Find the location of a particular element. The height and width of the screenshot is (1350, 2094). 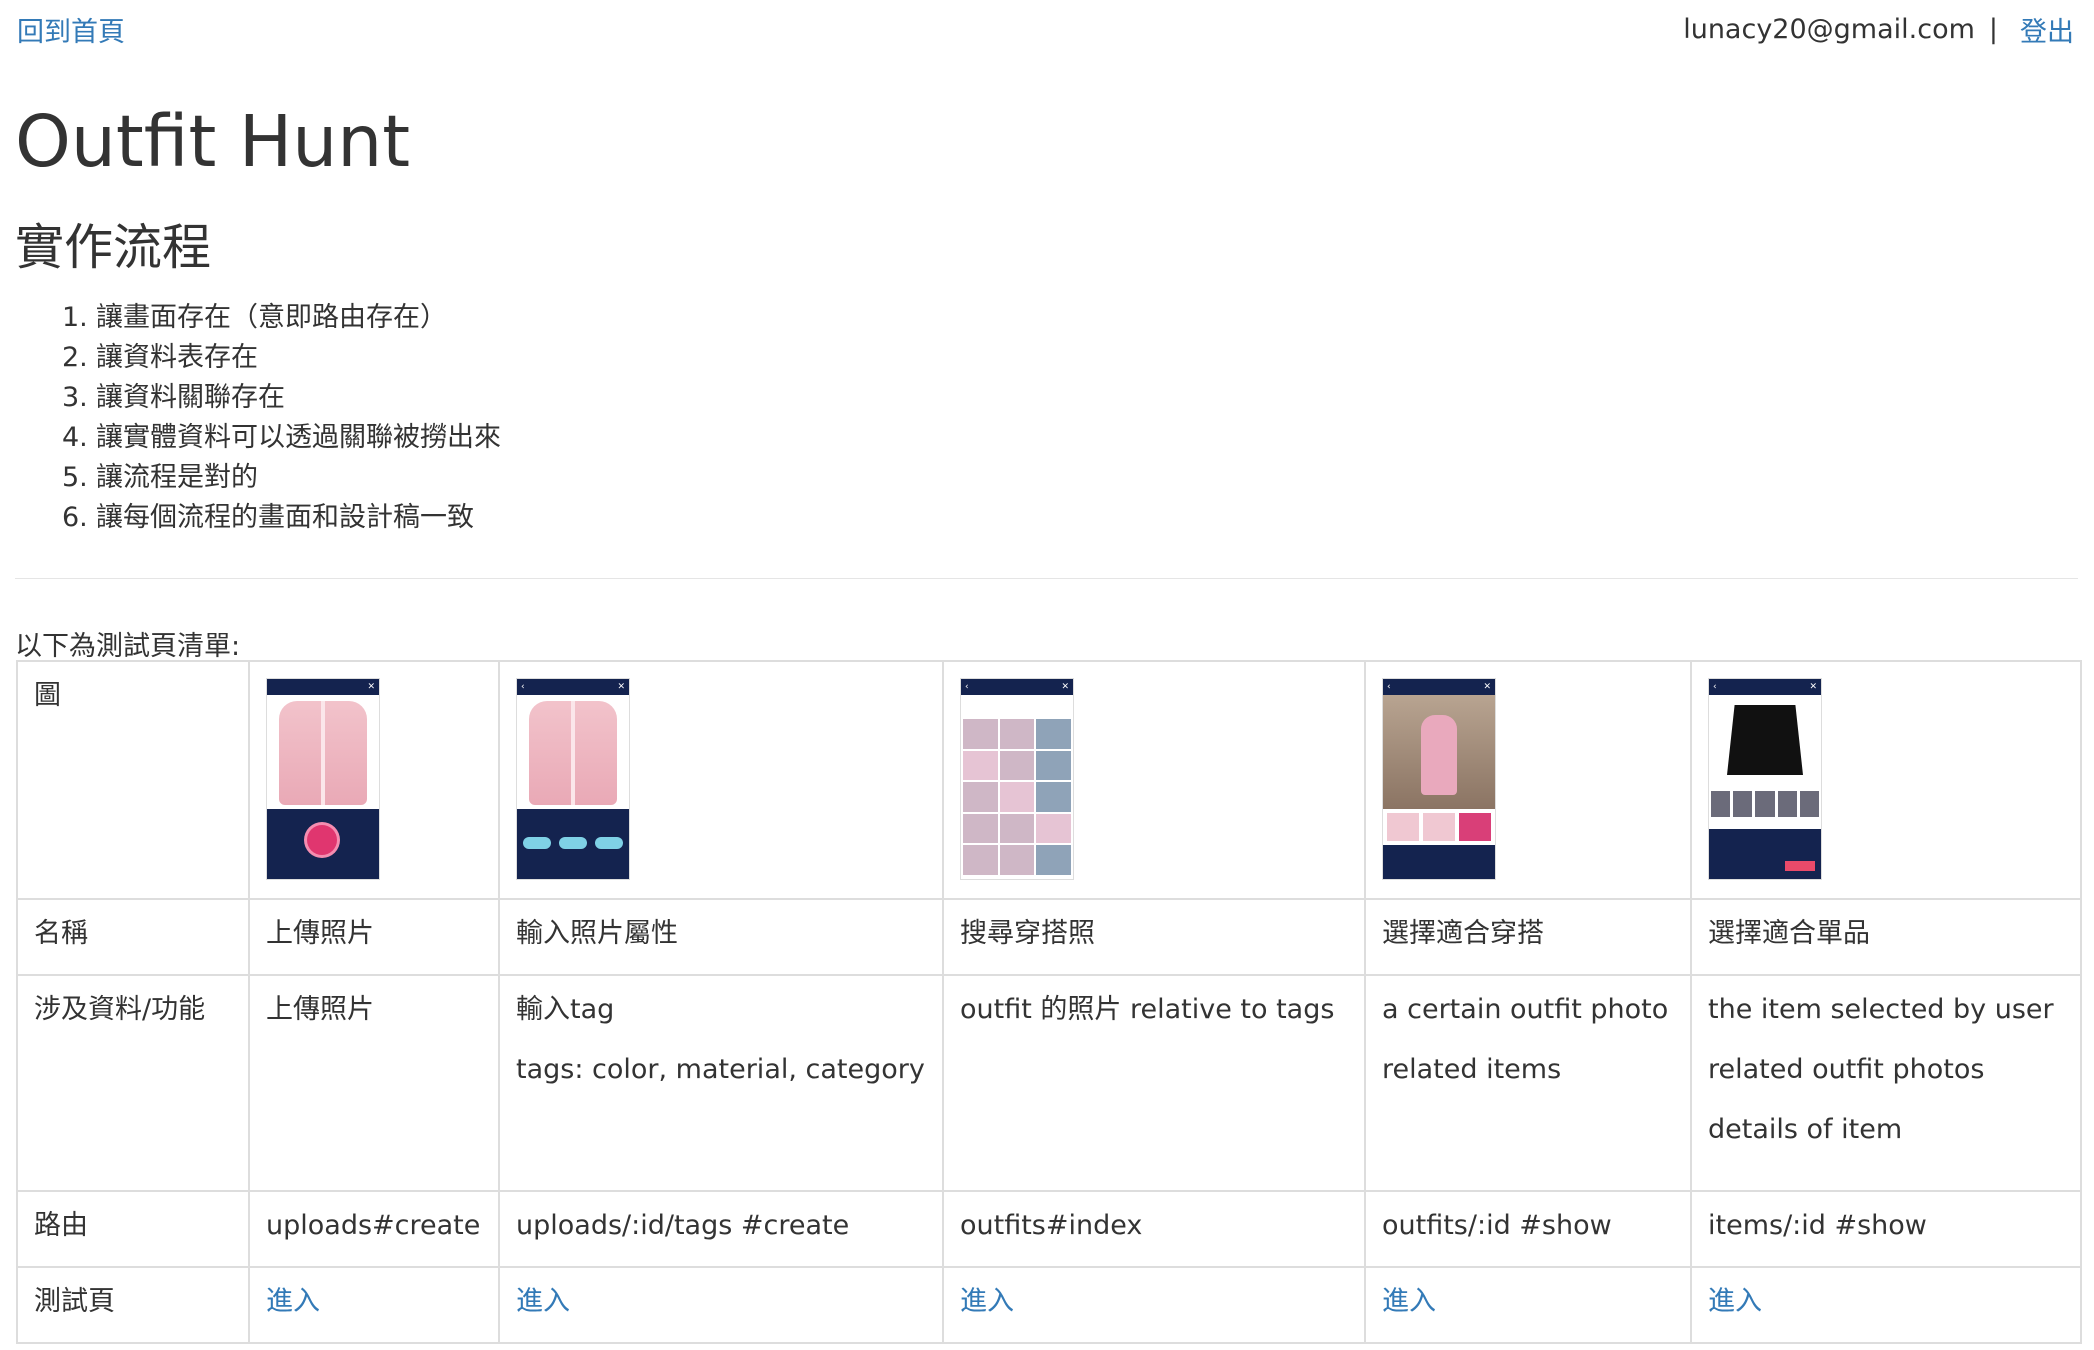

related-outfit-photos is located at coordinates (1765, 804).